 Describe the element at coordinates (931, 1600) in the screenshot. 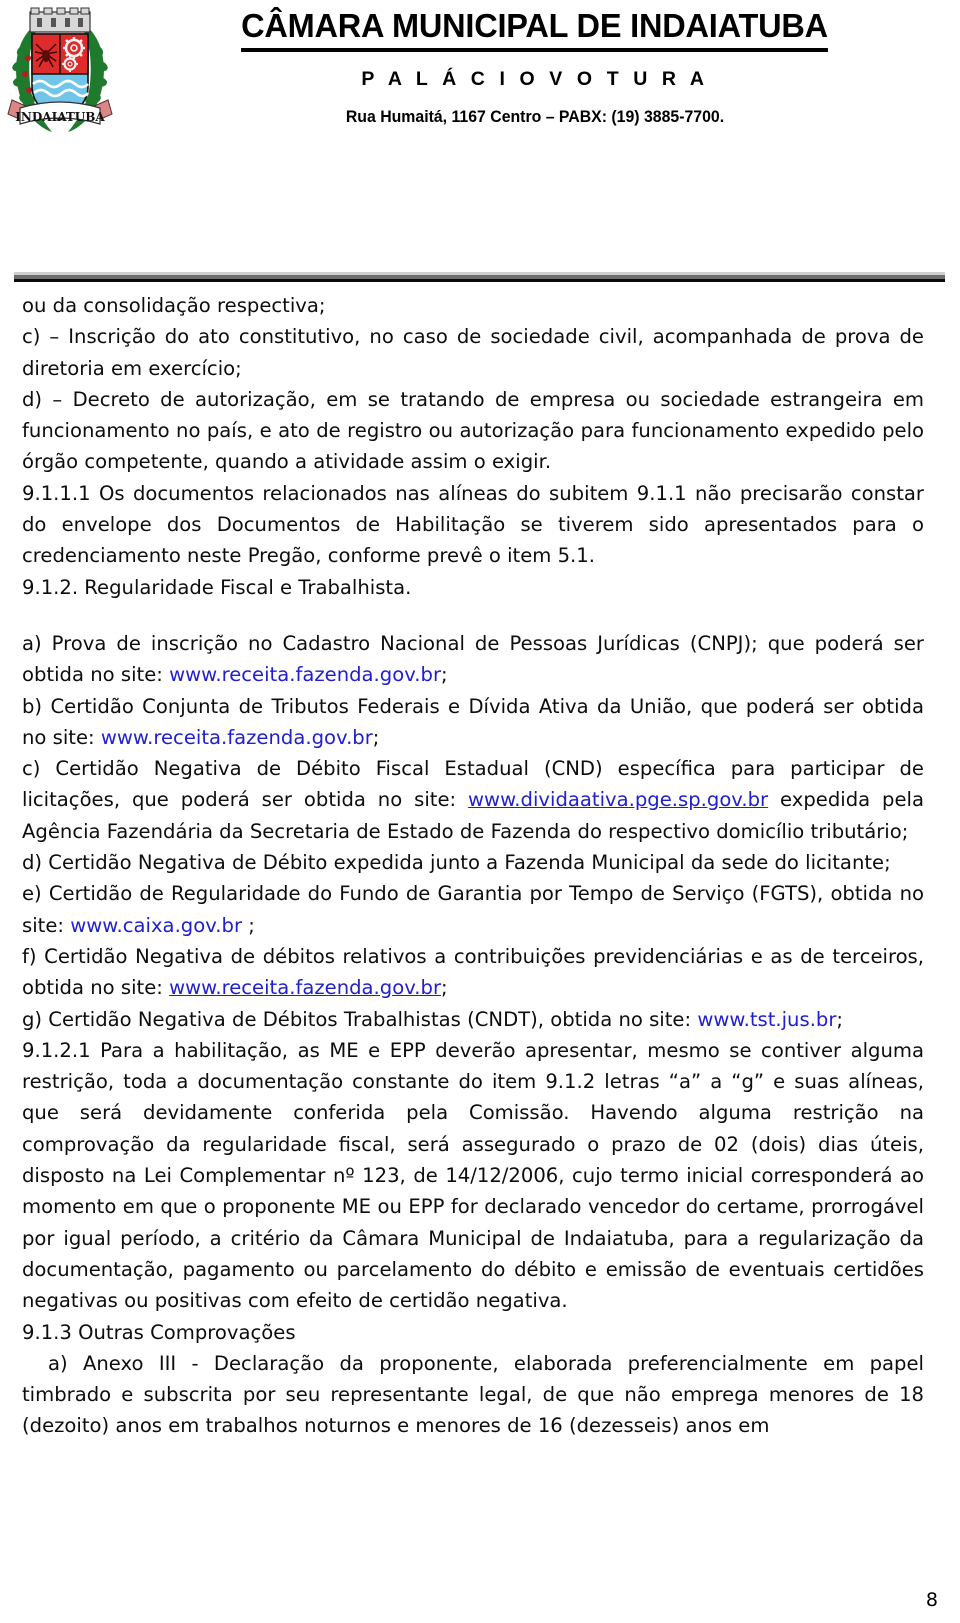

I see `page-number: 8` at that location.